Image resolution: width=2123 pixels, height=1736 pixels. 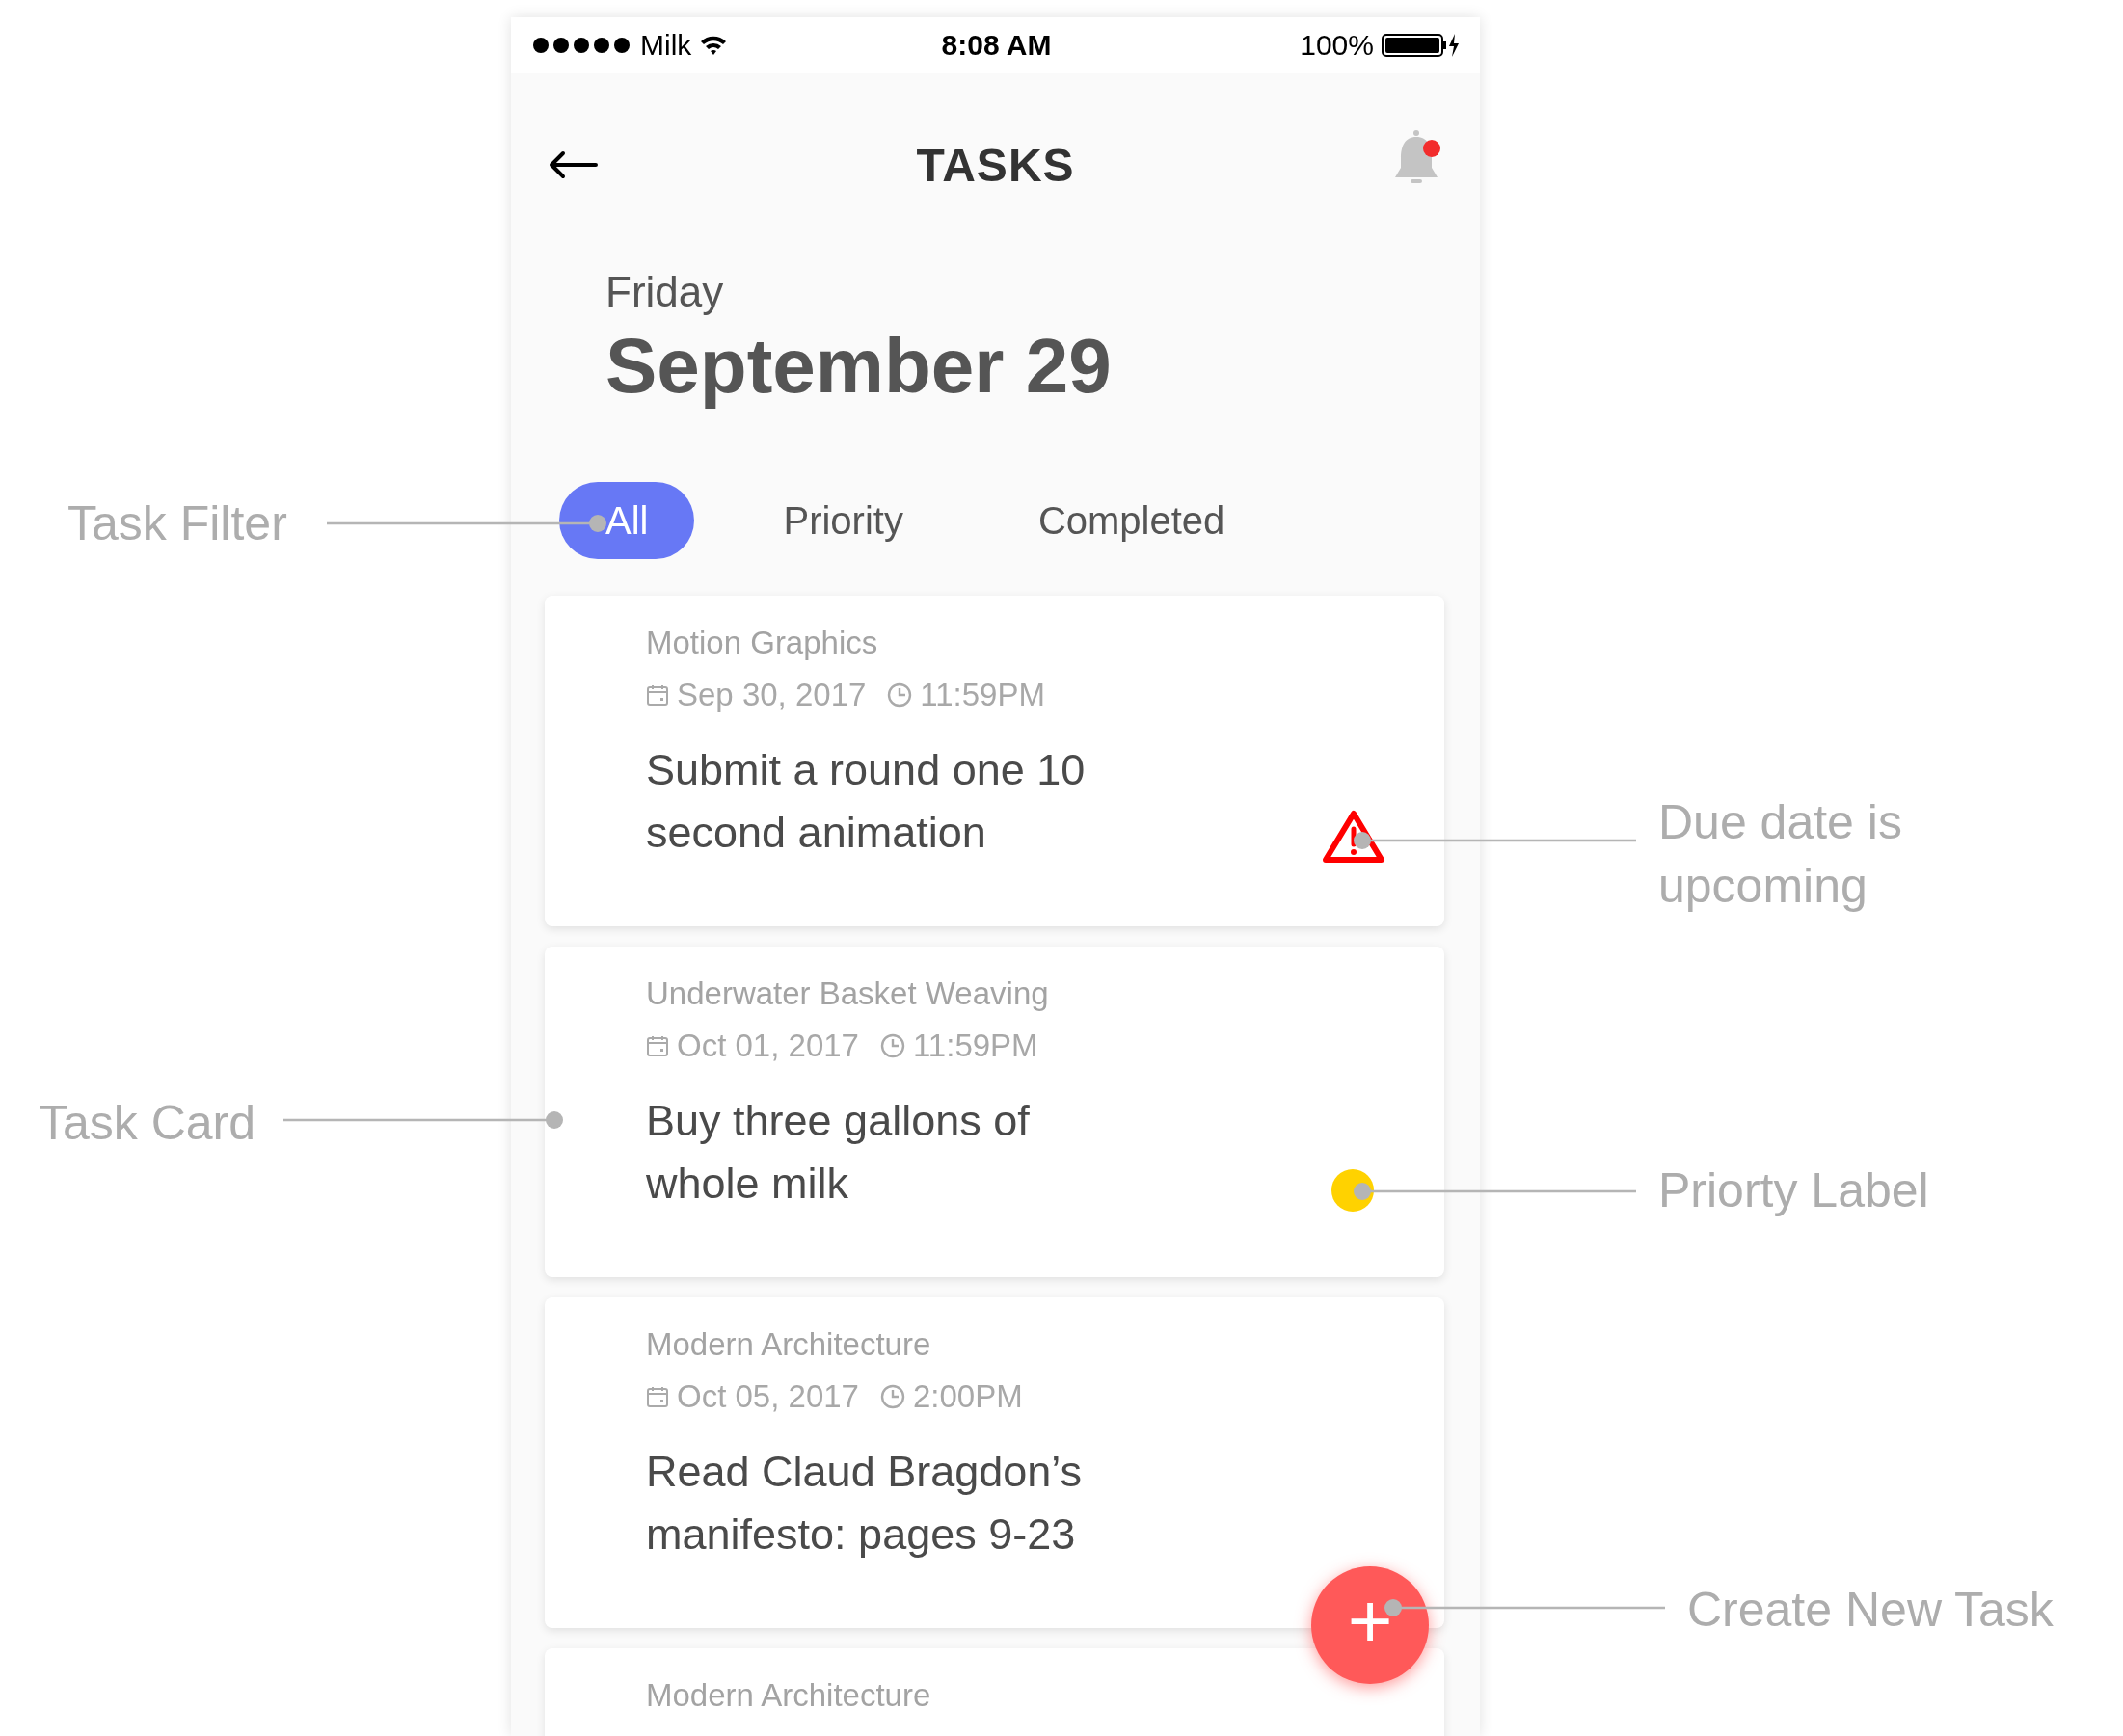 I want to click on due-date: Oct 05, 2017, so click(x=768, y=1396).